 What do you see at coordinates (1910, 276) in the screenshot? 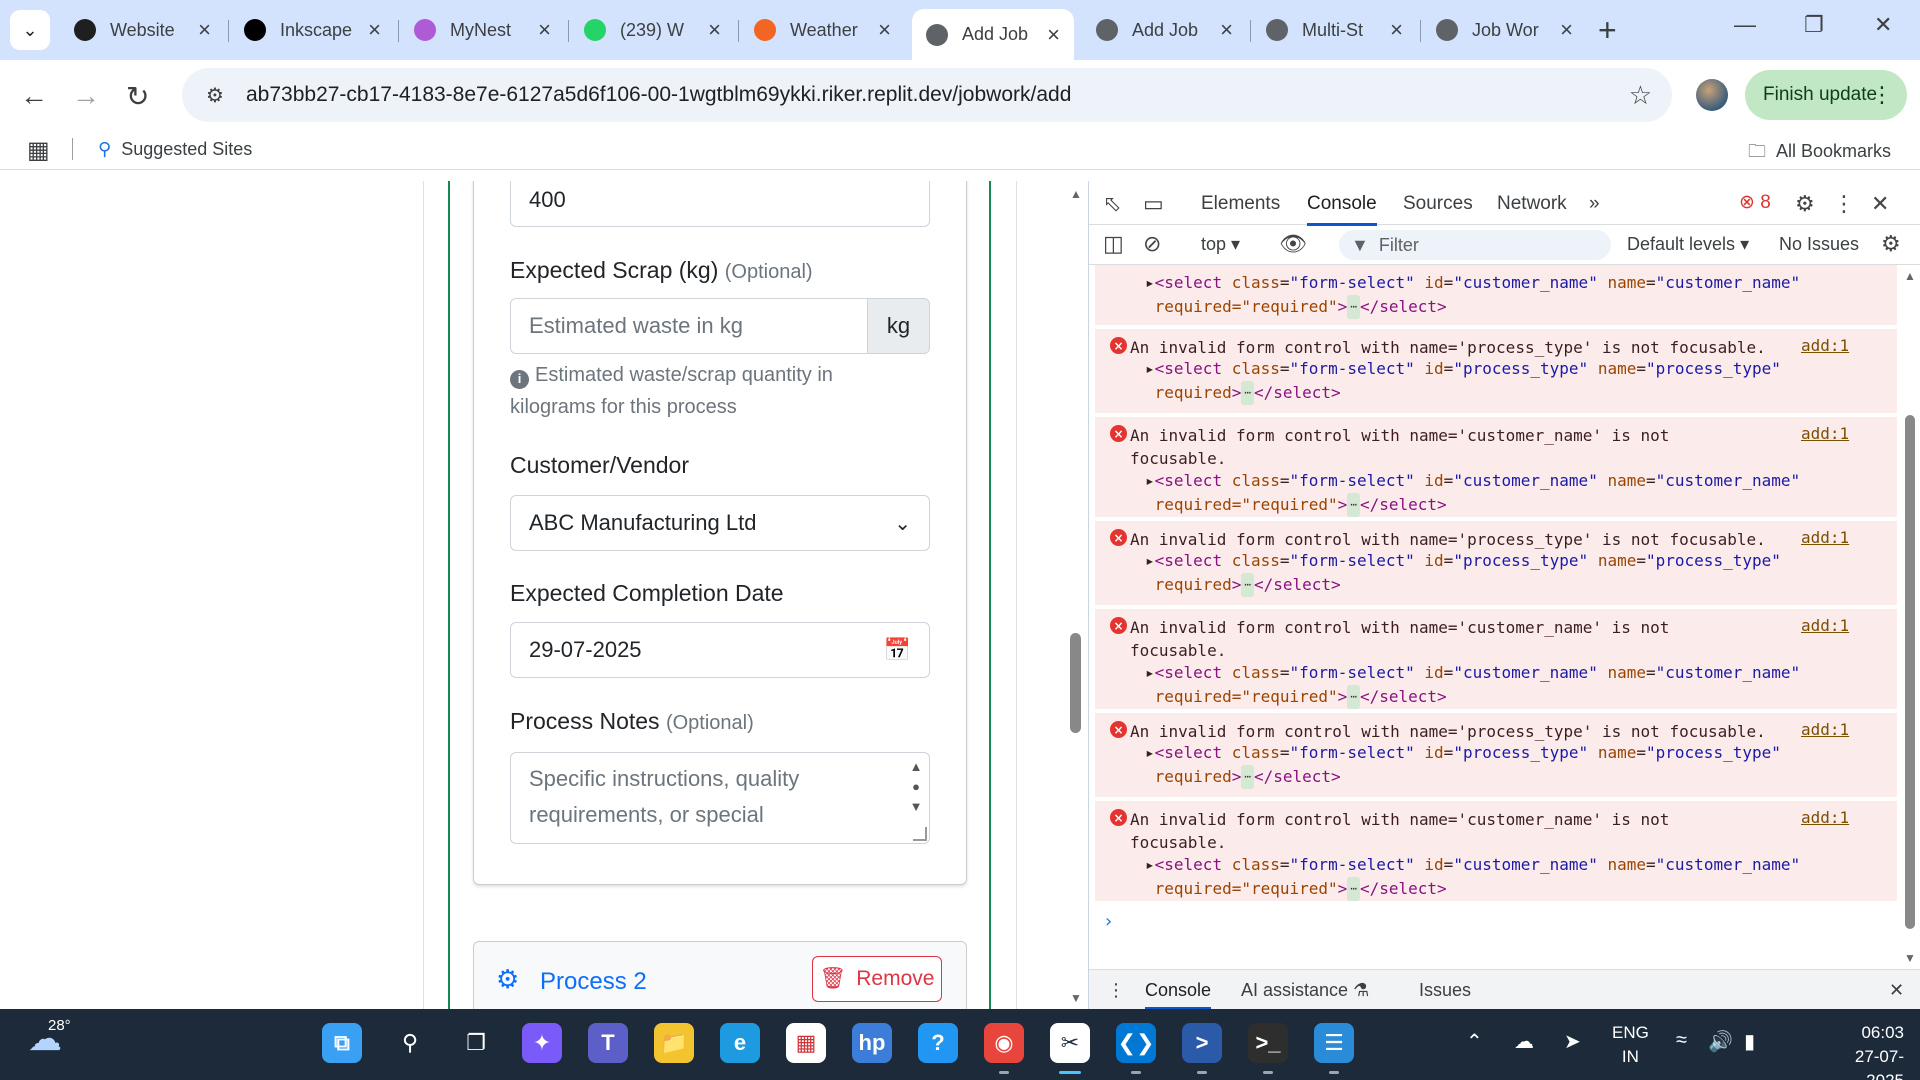
I see `console-scroll-up: ▲` at bounding box center [1910, 276].